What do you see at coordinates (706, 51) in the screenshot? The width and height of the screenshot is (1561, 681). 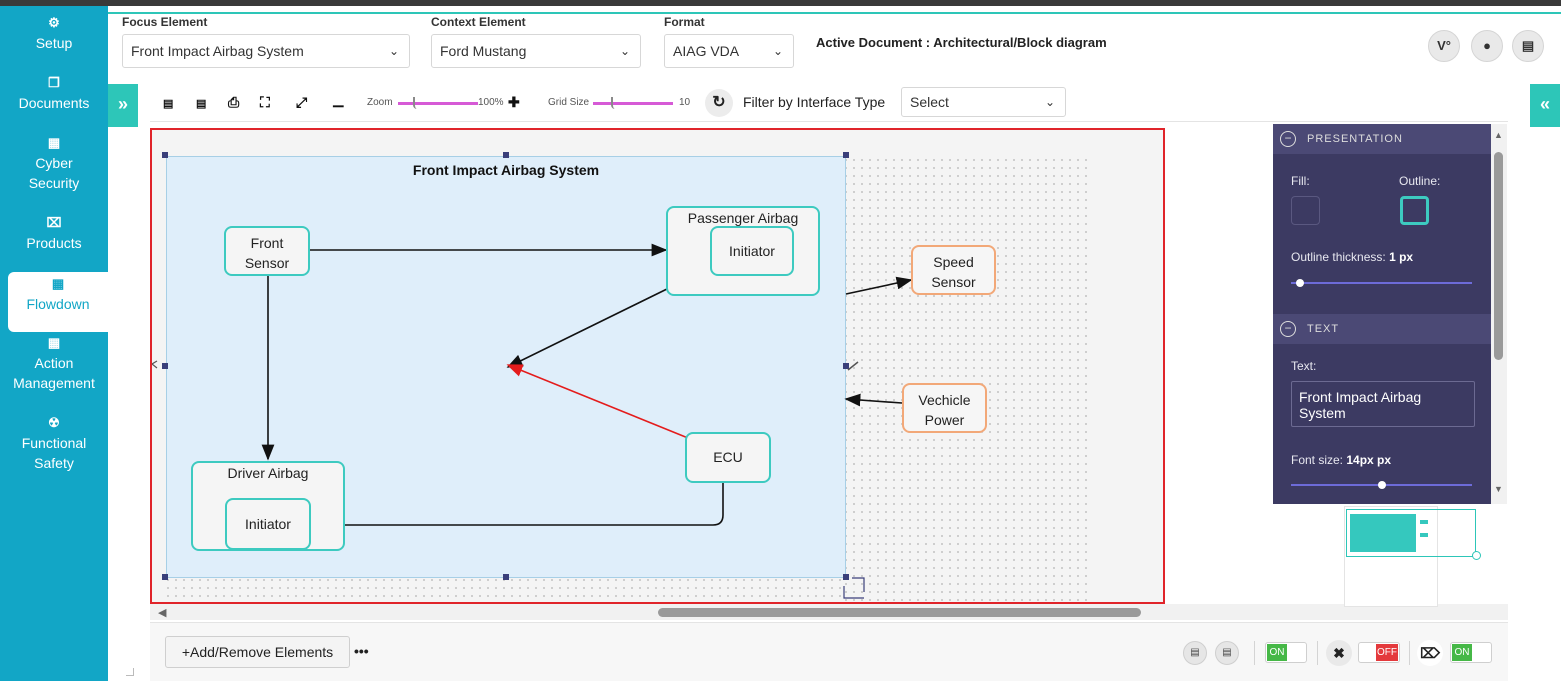 I see `format-value: AIAG VDA` at bounding box center [706, 51].